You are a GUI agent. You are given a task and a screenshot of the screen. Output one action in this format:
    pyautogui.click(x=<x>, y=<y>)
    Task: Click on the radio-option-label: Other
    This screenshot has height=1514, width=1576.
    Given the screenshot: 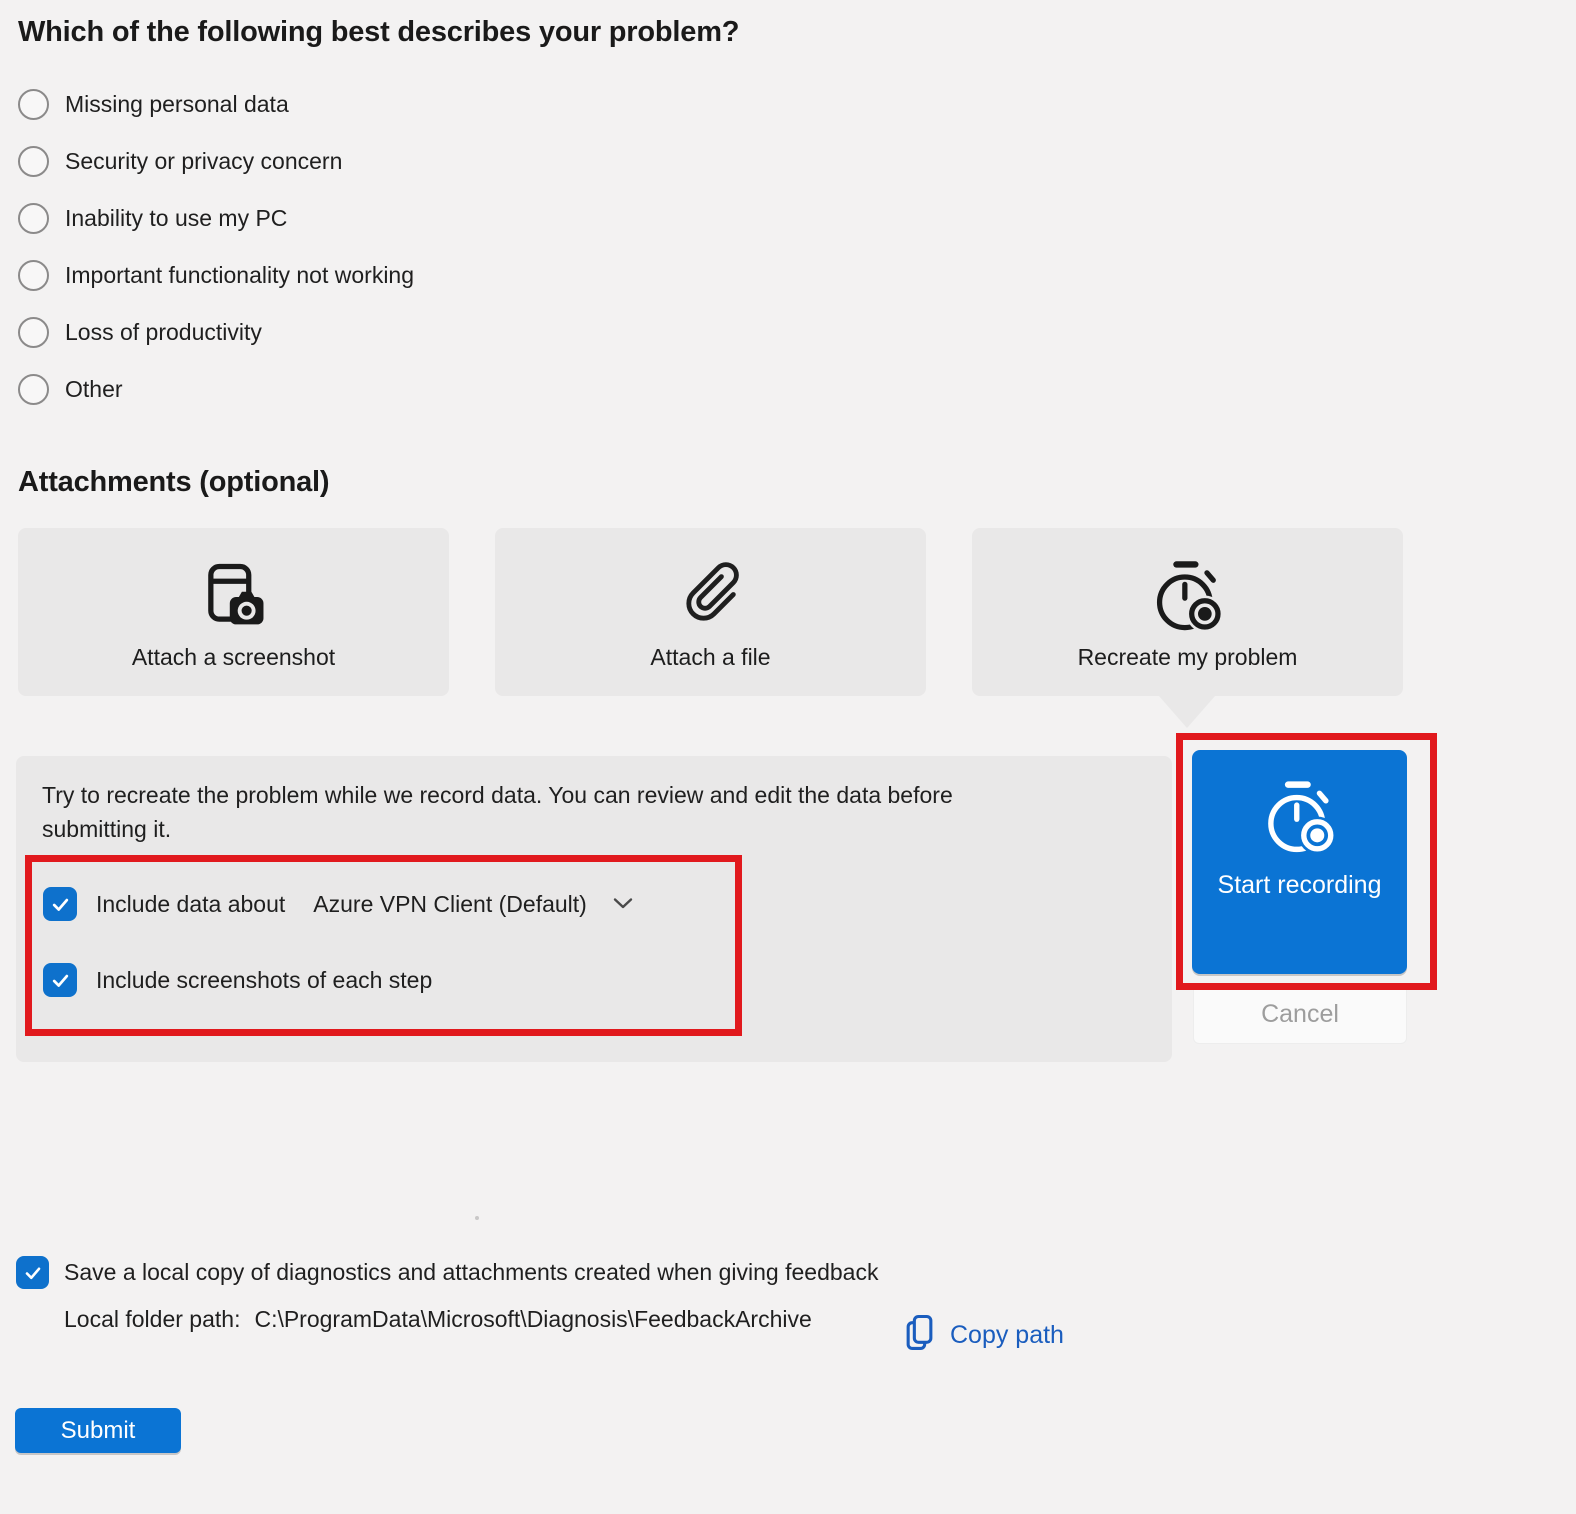 What is the action you would take?
    pyautogui.click(x=94, y=389)
    